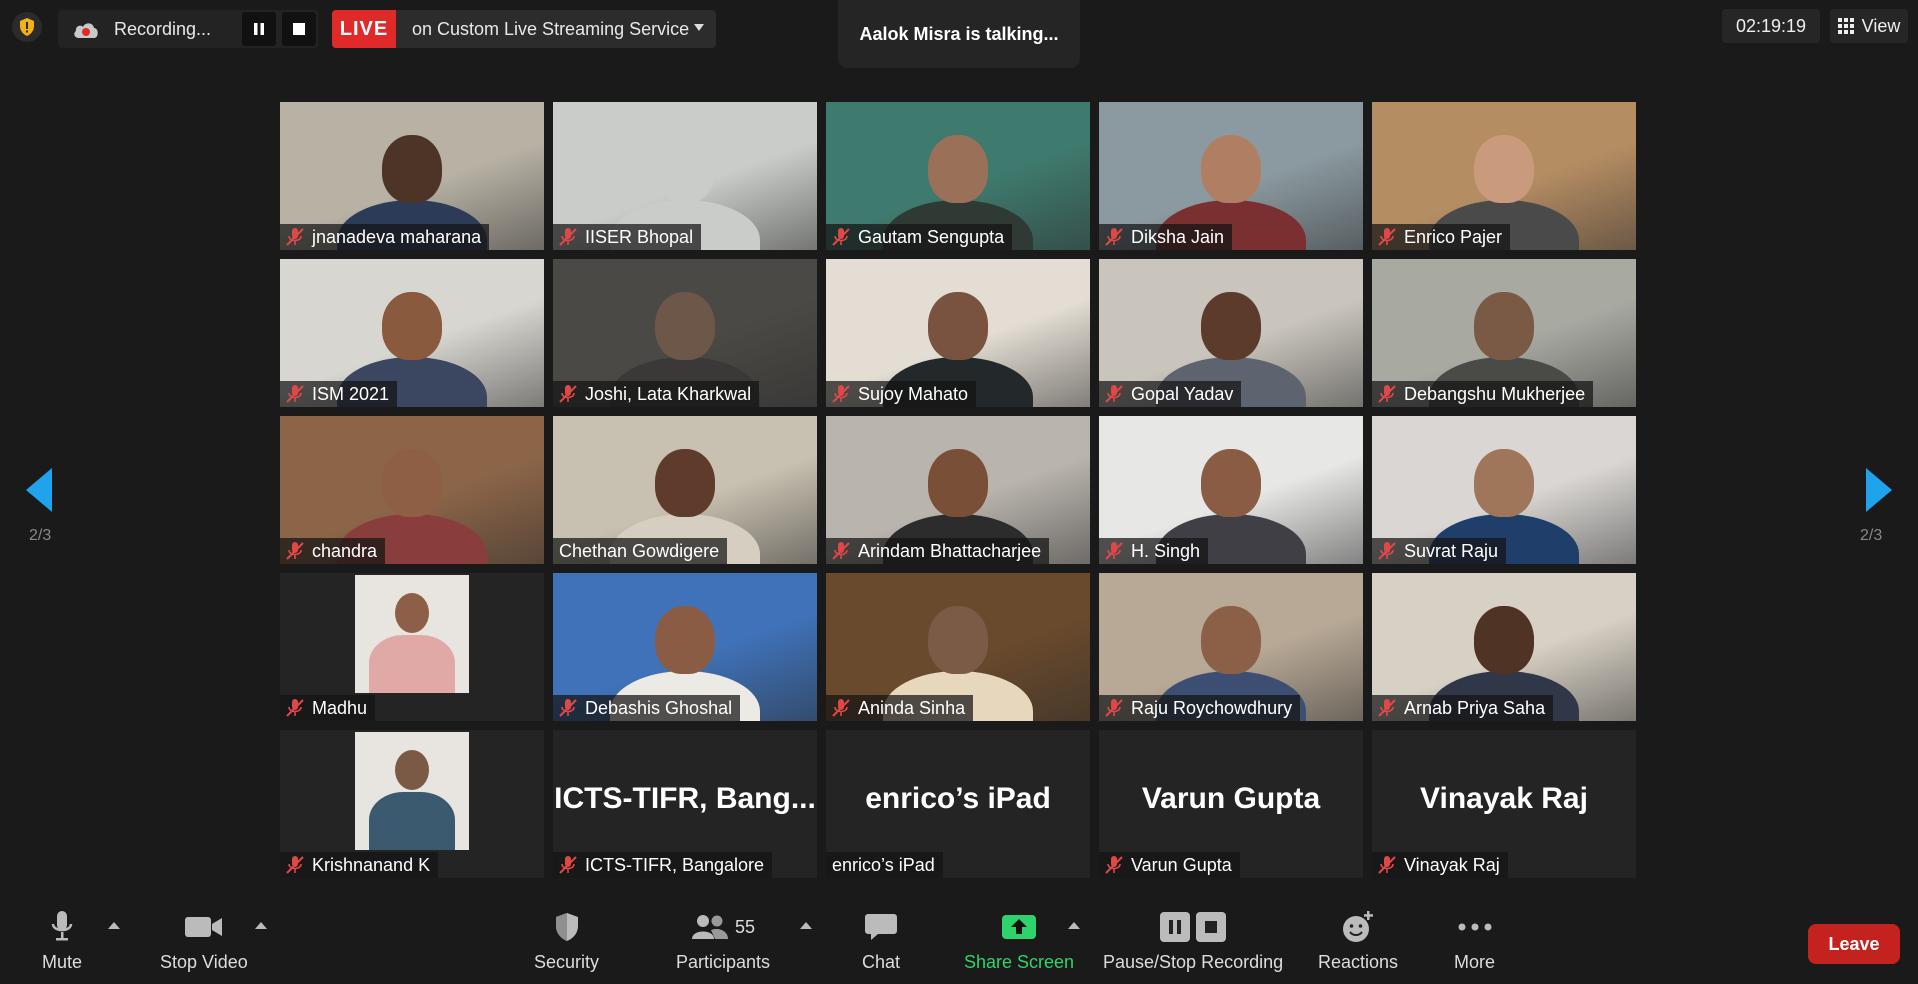 This screenshot has width=1918, height=984. I want to click on pause-recording-button, so click(259, 29).